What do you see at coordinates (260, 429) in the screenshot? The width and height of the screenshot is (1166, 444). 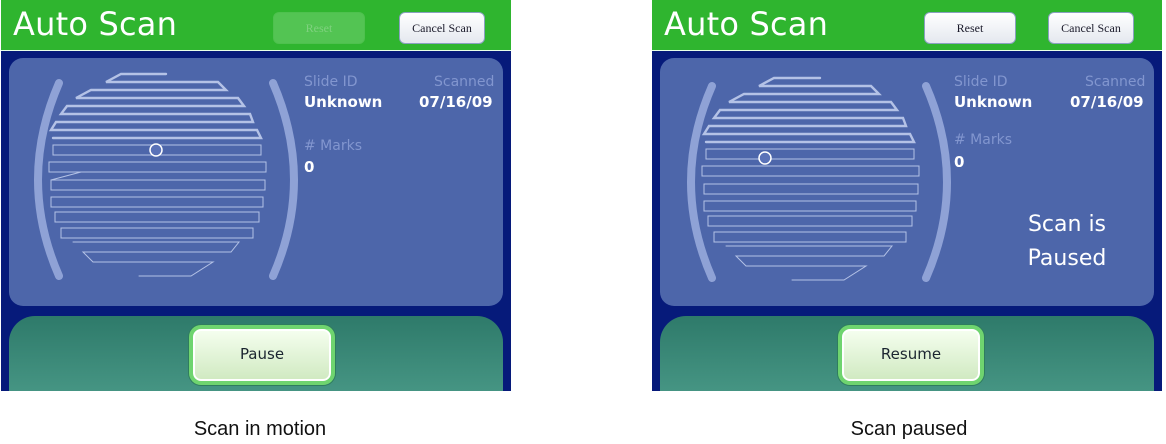 I see `caption-scan-in-motion: Scan in motion` at bounding box center [260, 429].